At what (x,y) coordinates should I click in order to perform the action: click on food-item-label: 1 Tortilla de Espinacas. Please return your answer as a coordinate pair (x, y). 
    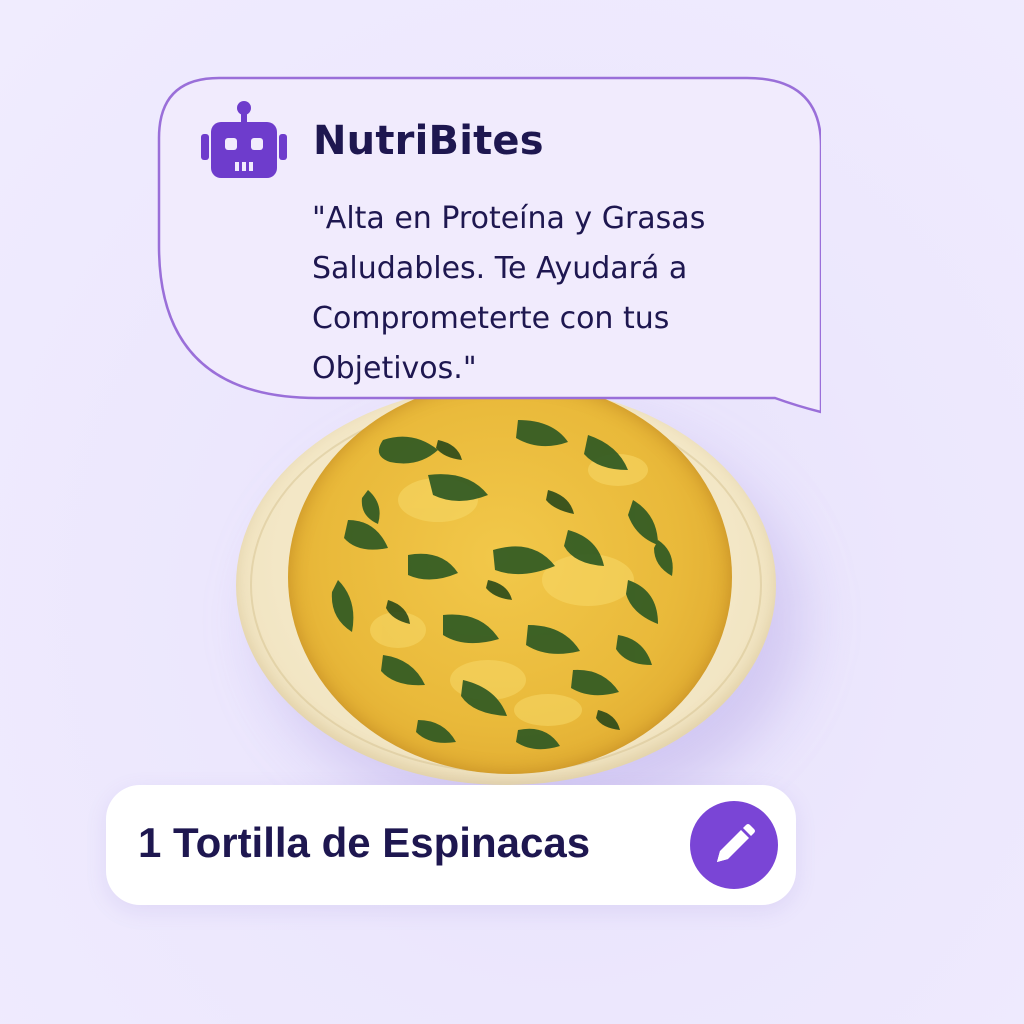
    Looking at the image, I should click on (364, 842).